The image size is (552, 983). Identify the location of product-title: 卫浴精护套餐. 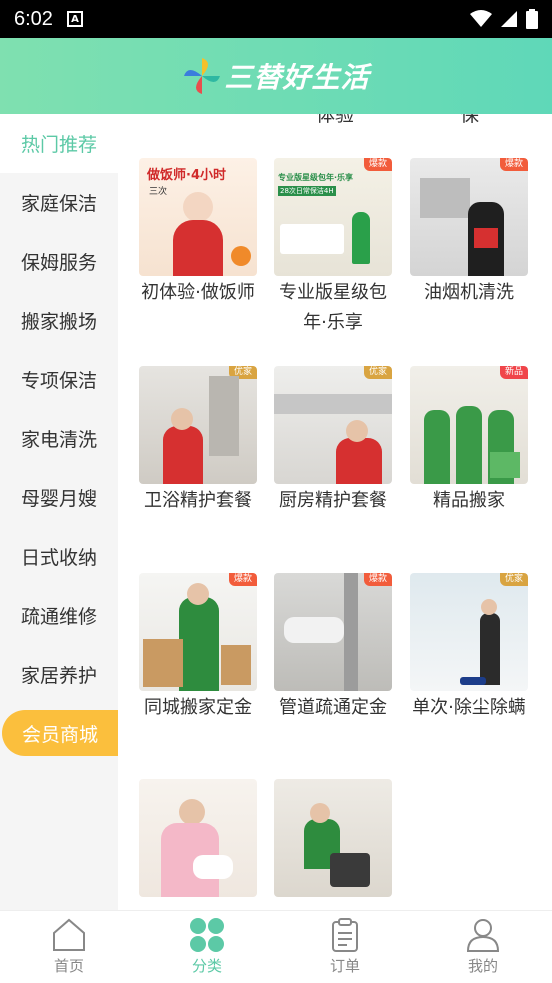
(198, 500).